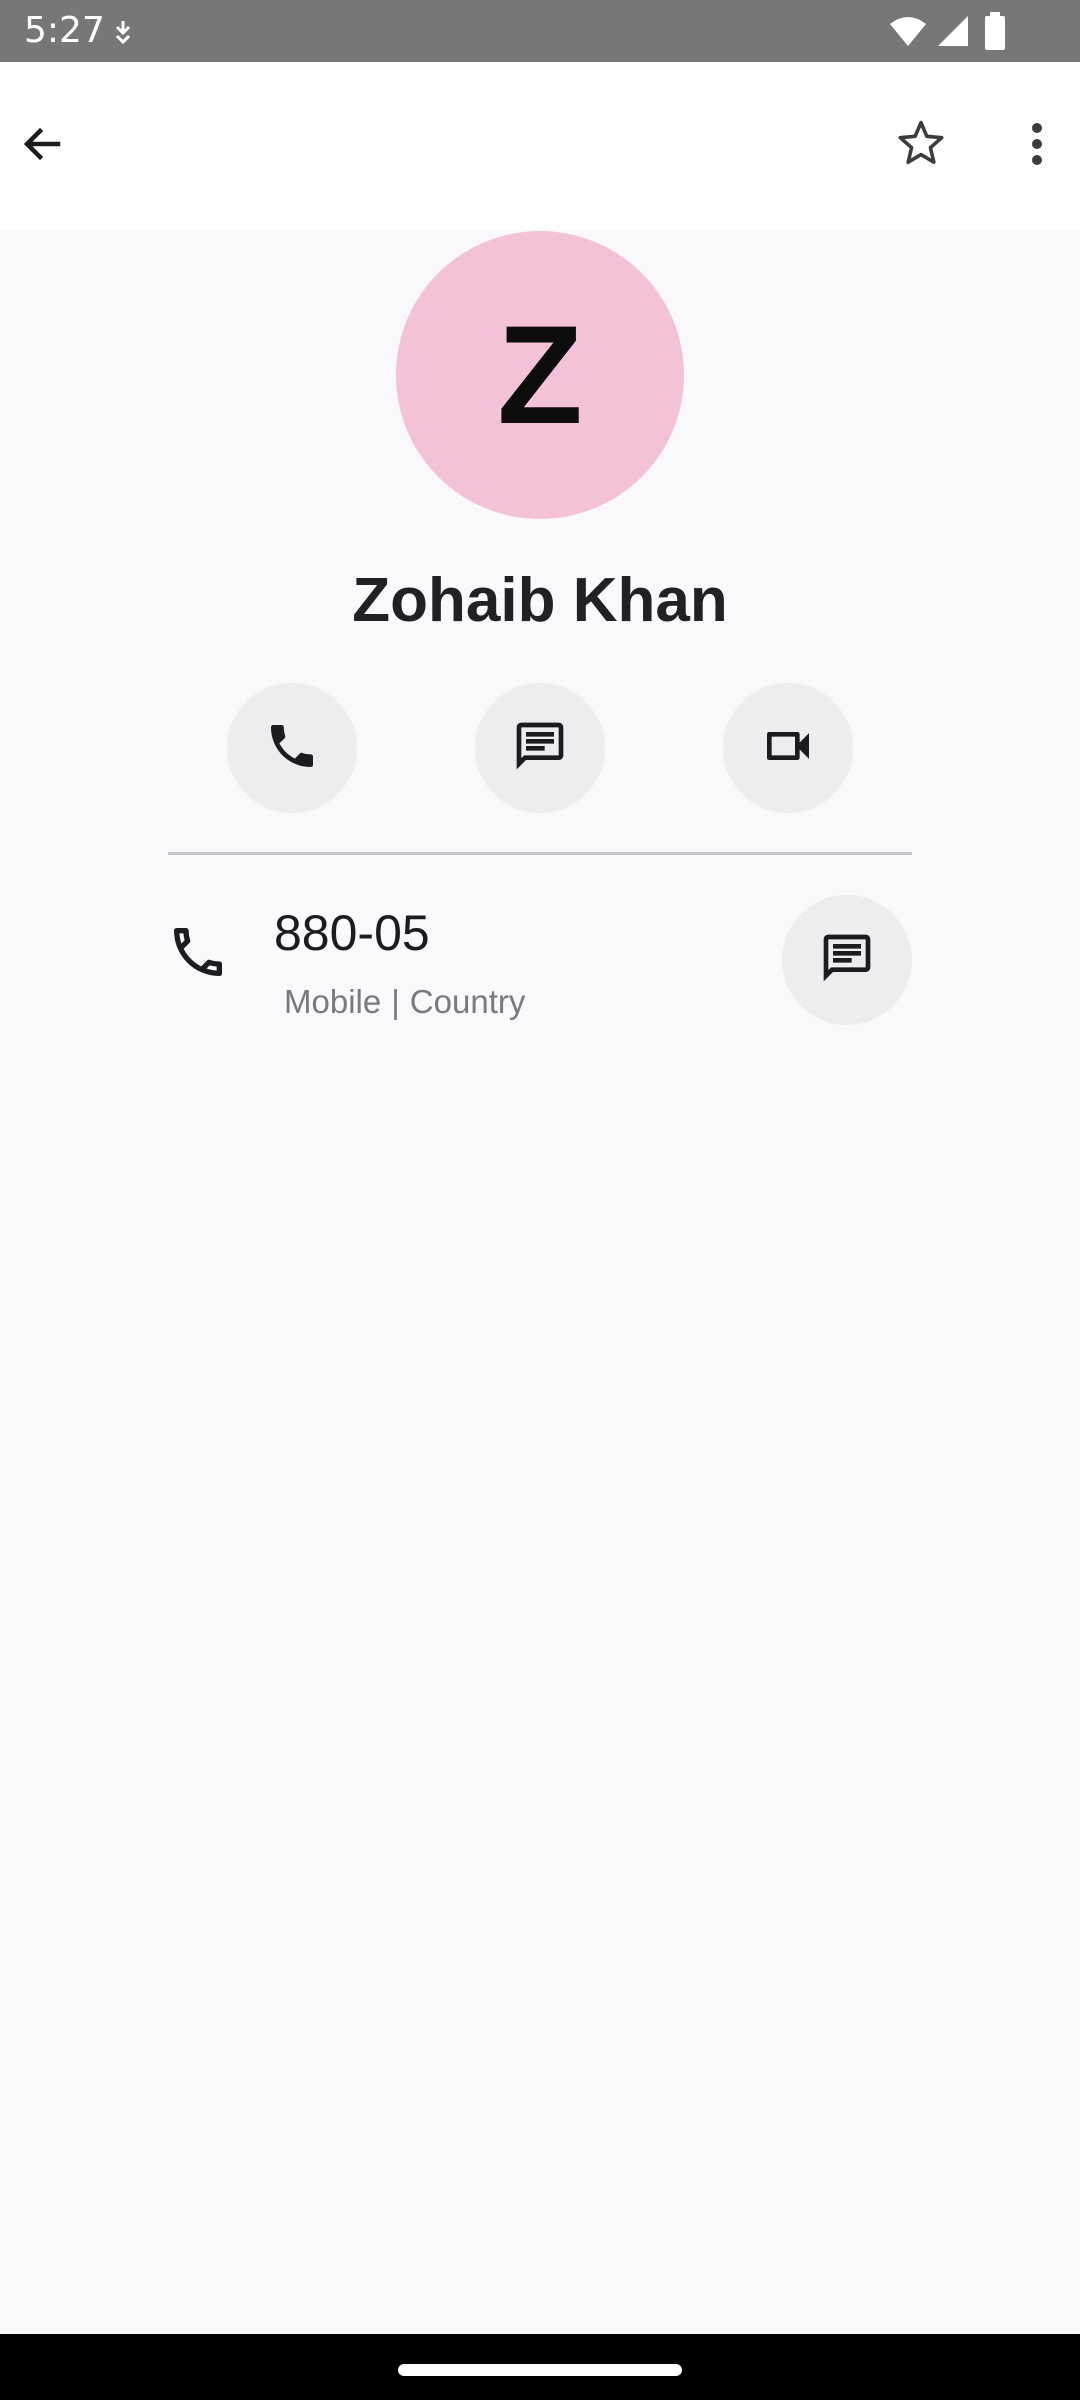 Image resolution: width=1080 pixels, height=2400 pixels. I want to click on back-arrow-icon, so click(42, 146).